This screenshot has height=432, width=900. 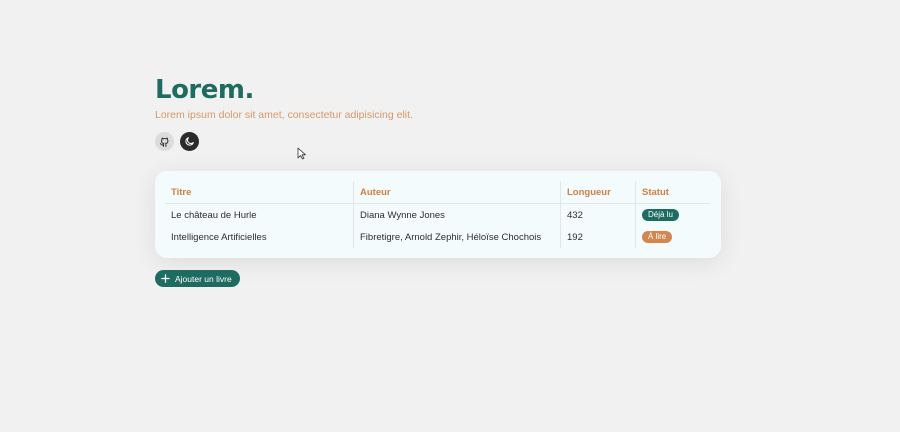 What do you see at coordinates (219, 237) in the screenshot?
I see `cell-title: Intelligence Artificielles` at bounding box center [219, 237].